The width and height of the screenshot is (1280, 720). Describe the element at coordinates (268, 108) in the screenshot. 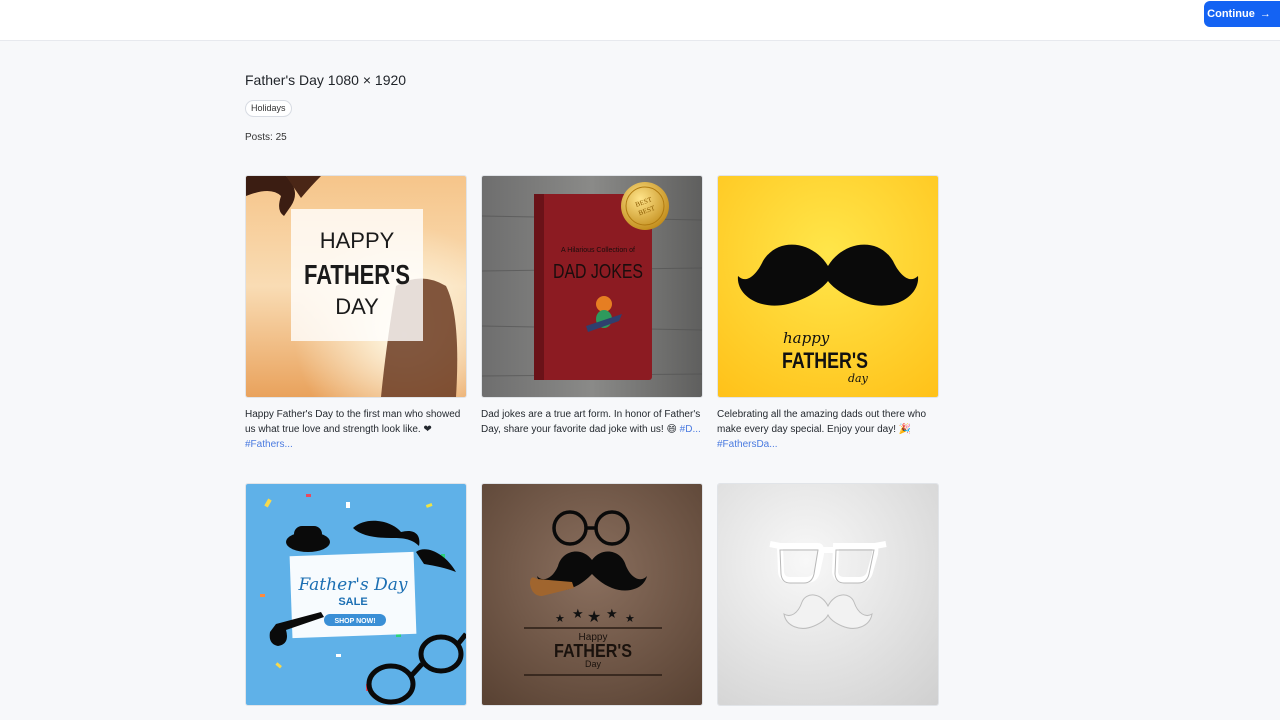

I see `category-tag: Holidays` at that location.